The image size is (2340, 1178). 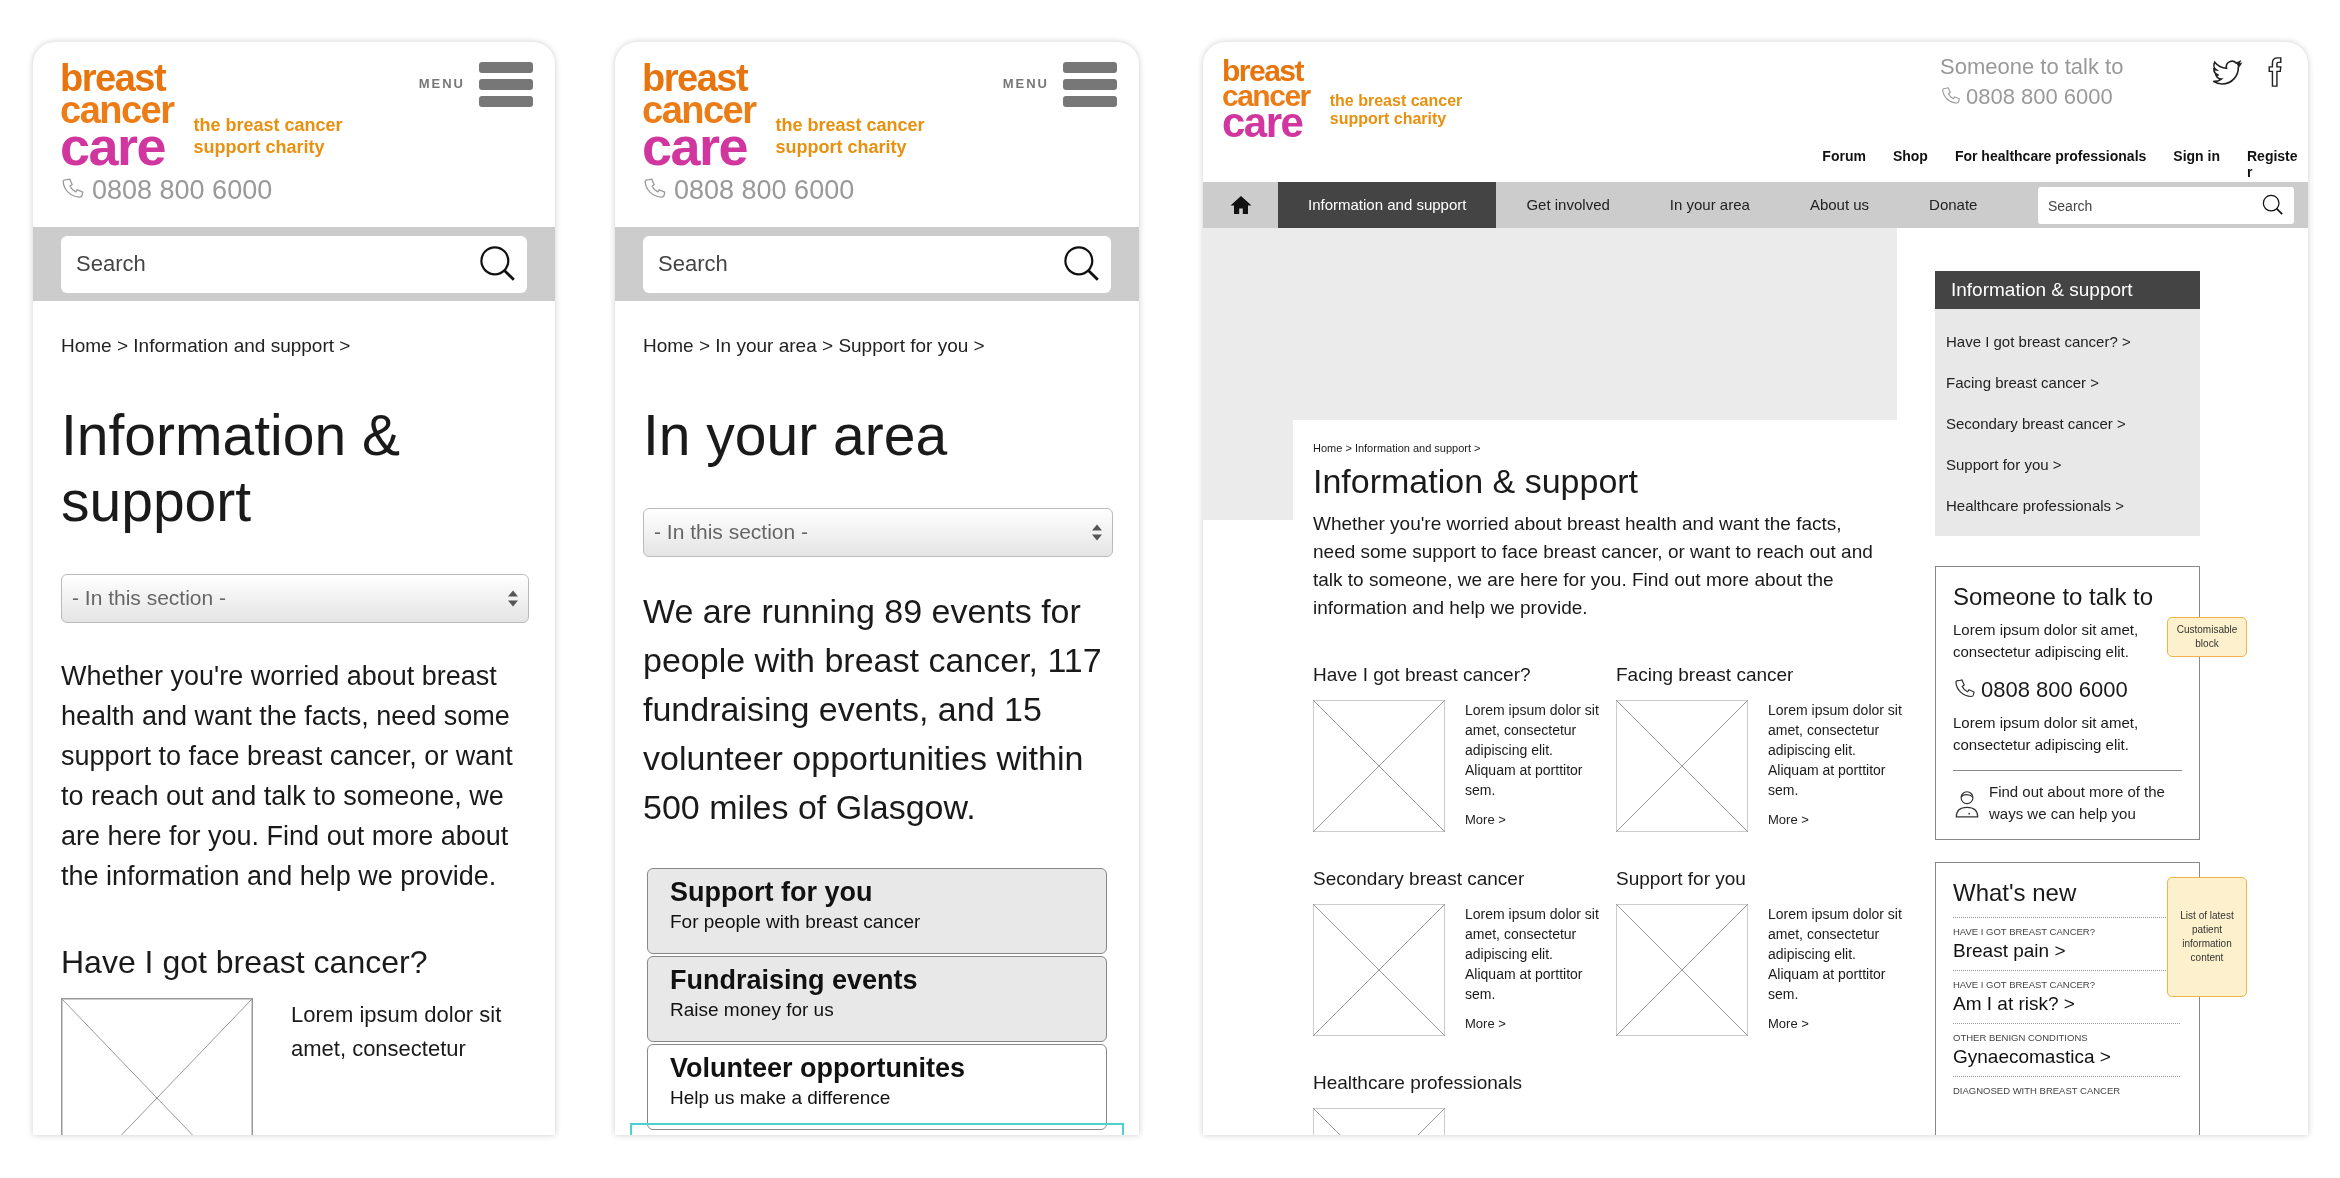 I want to click on nav-tab: Get involved, so click(x=1568, y=205).